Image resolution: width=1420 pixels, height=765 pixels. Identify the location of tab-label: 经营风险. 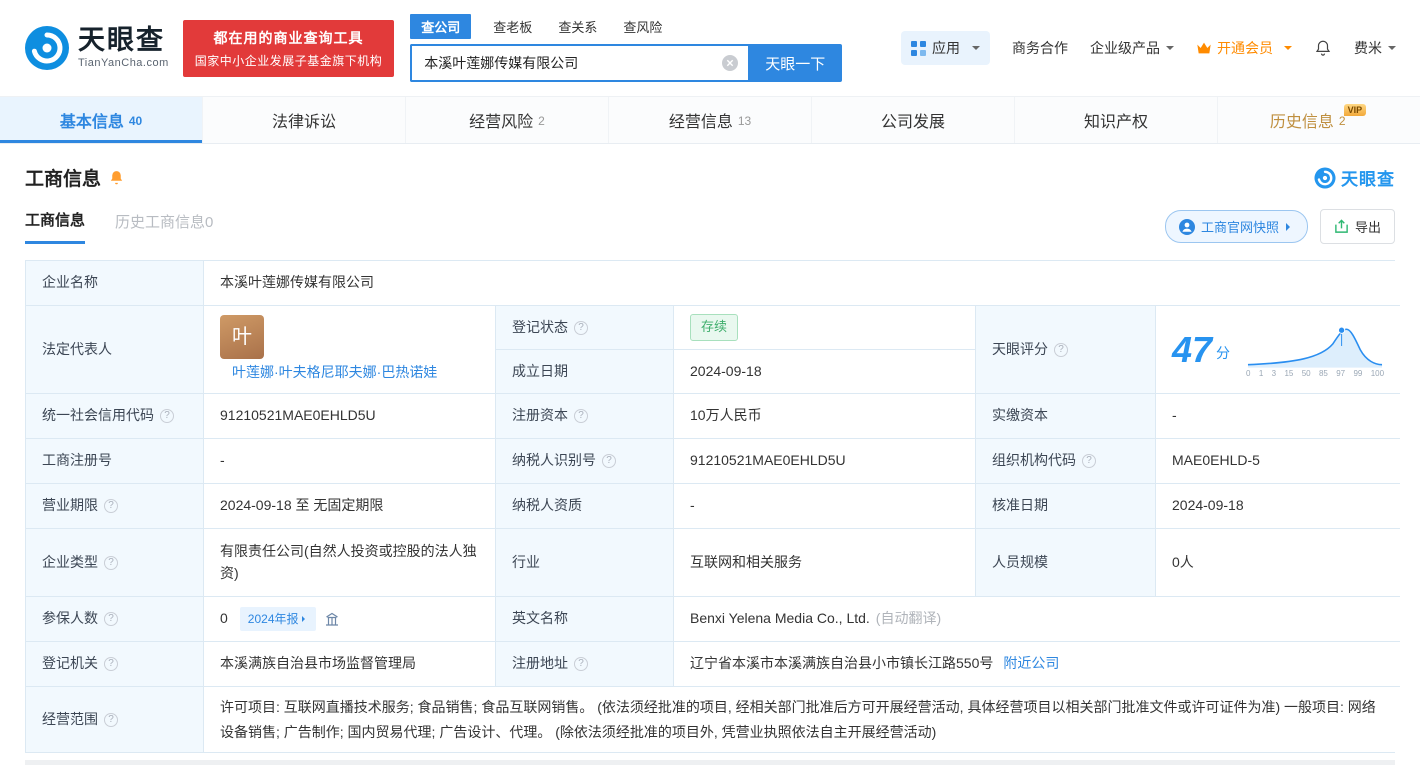
(501, 122).